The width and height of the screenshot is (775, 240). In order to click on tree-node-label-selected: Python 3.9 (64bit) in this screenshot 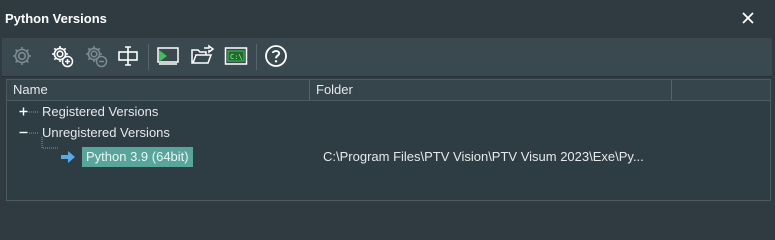, I will do `click(137, 157)`.